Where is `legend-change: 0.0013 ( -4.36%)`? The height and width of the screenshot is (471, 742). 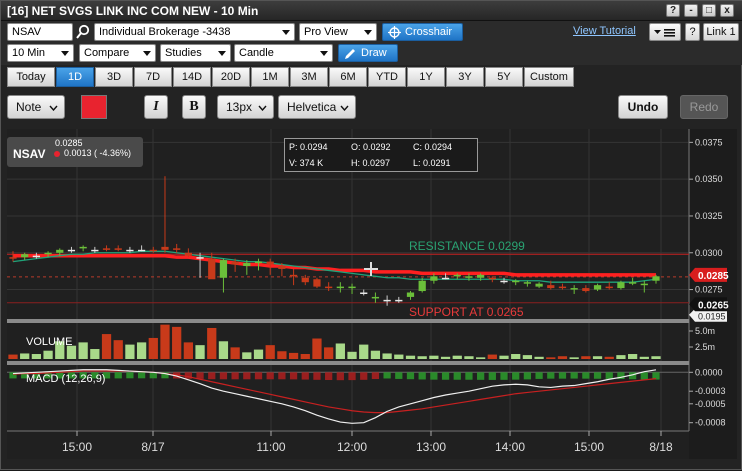 legend-change: 0.0013 ( -4.36%) is located at coordinates (98, 153).